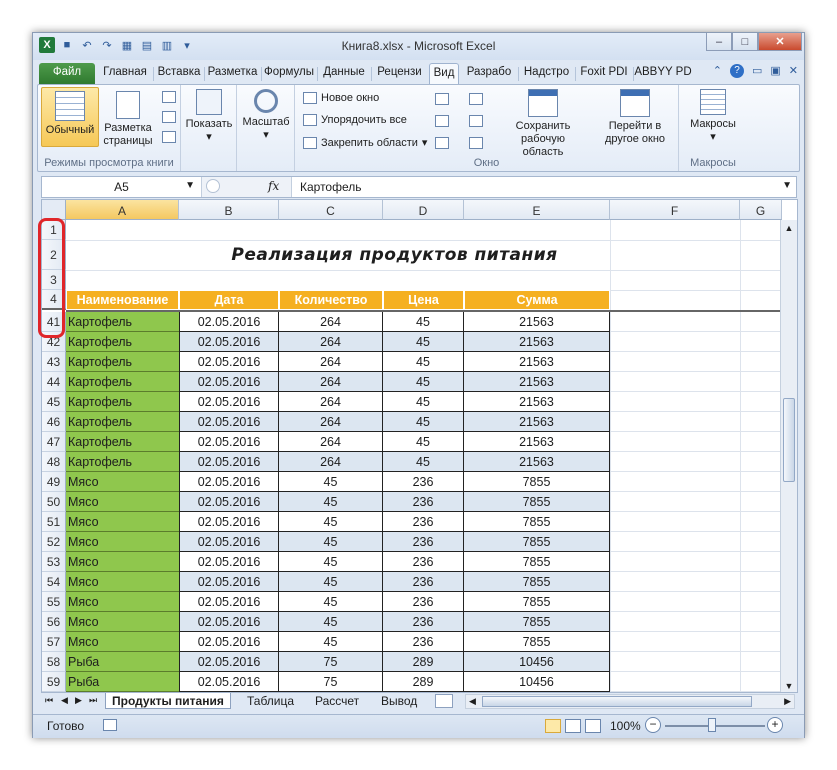  I want to click on tab-review: Рецензи, so click(399, 73).